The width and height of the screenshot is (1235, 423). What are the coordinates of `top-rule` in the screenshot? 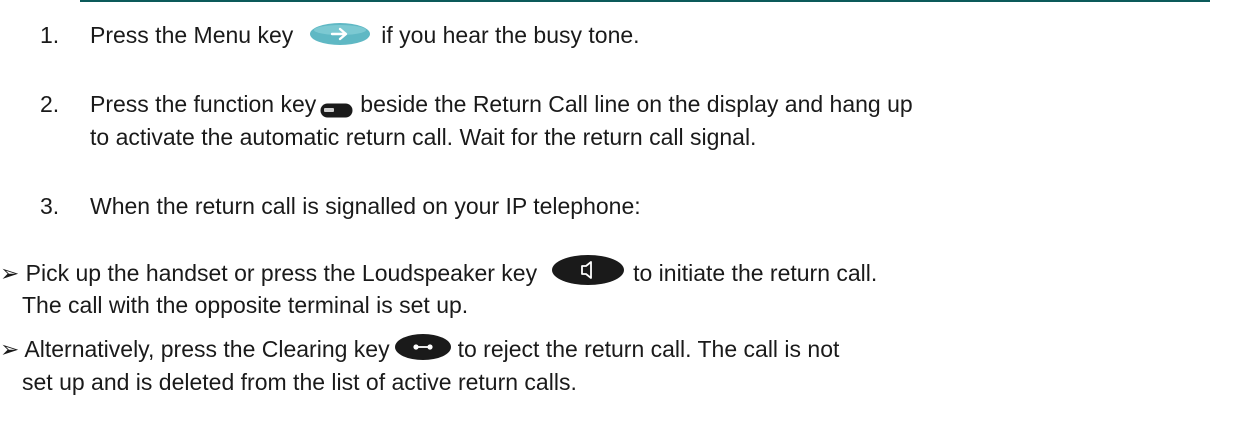 It's located at (645, 1).